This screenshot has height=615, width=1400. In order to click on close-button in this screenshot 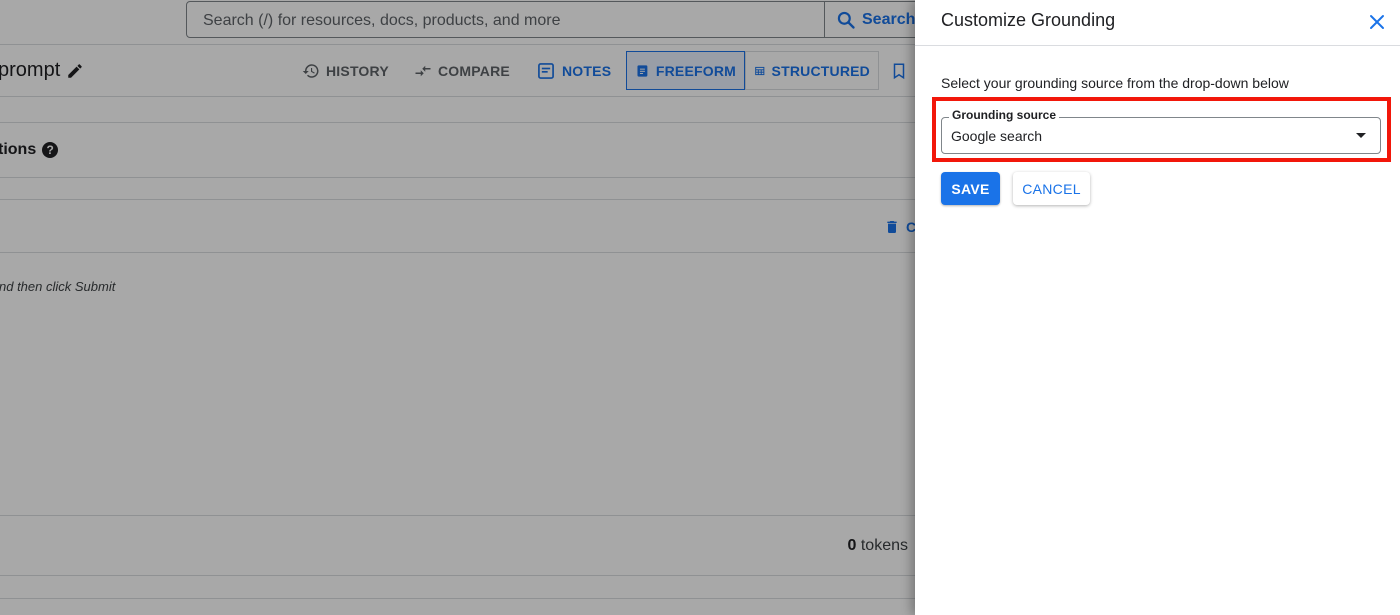, I will do `click(1377, 22)`.